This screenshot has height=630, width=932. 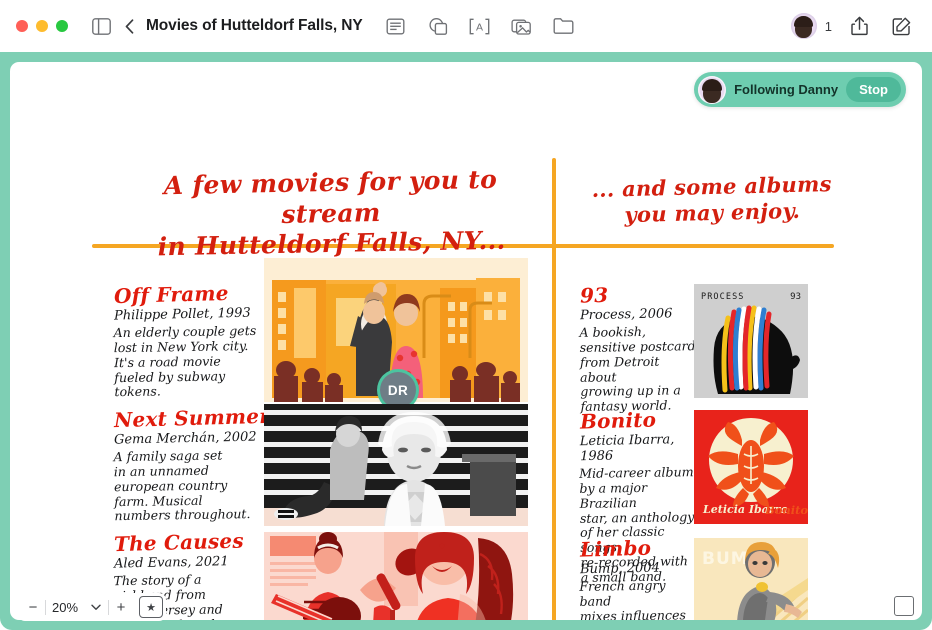 I want to click on text-note-icon, so click(x=396, y=26).